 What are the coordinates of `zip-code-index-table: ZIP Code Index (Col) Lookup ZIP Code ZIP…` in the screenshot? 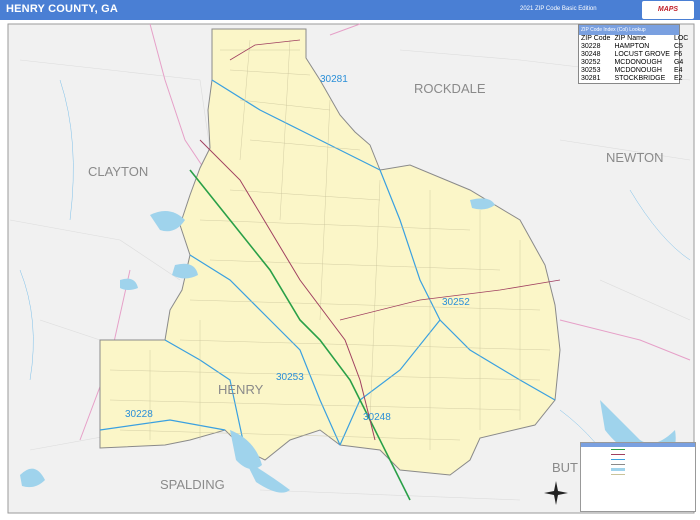 It's located at (633, 54).